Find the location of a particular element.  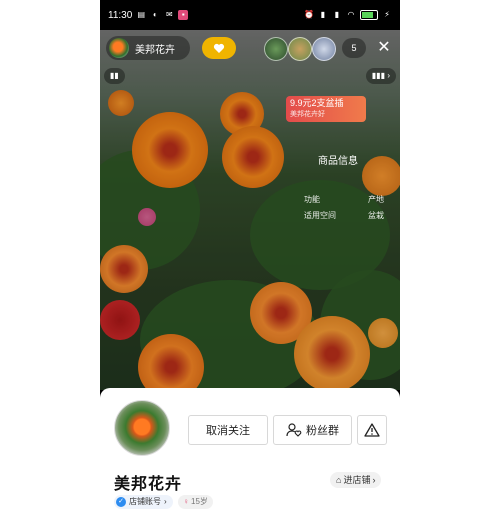

notification-icon: ▤ is located at coordinates (141, 14).